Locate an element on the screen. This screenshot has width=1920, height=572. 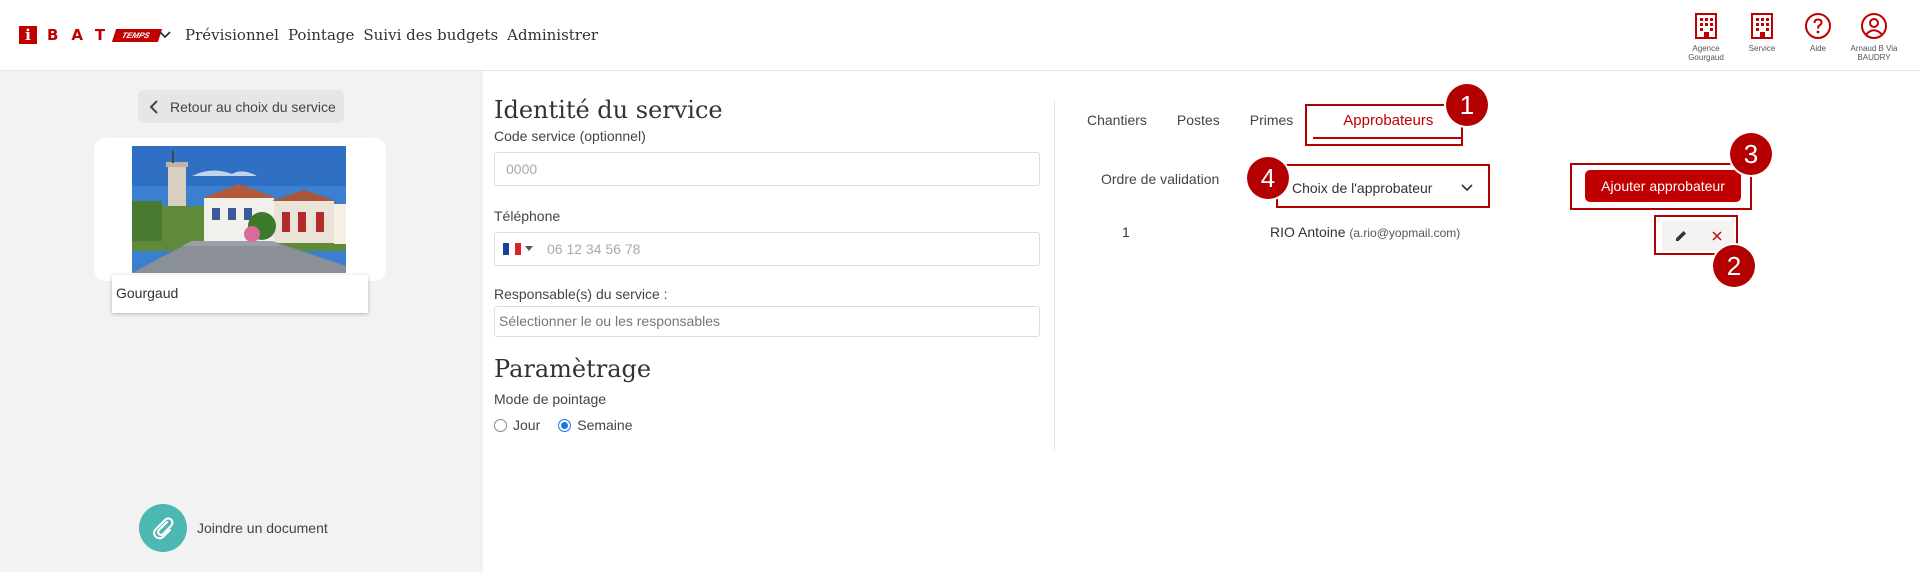
logo-text: BAT is located at coordinates (83, 35).